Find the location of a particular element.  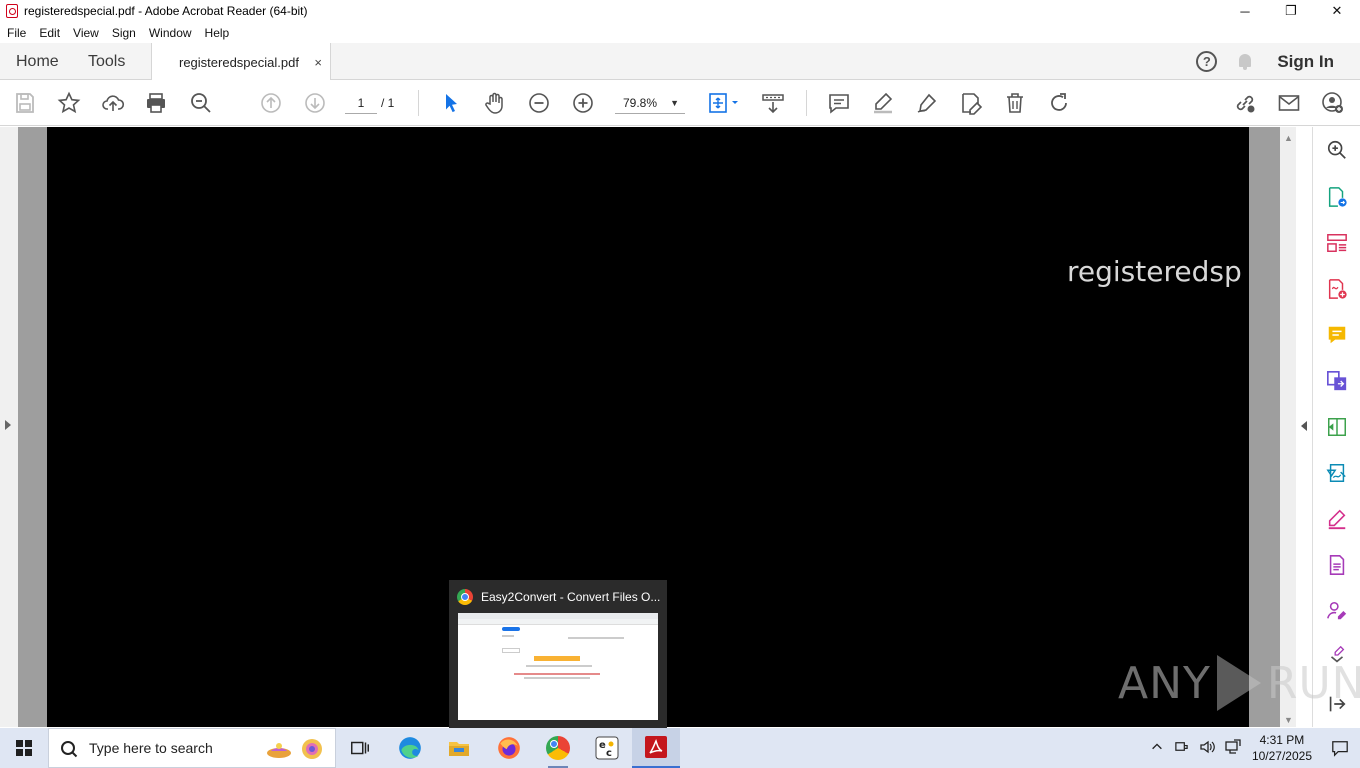

hand-tool-icon is located at coordinates (495, 103).